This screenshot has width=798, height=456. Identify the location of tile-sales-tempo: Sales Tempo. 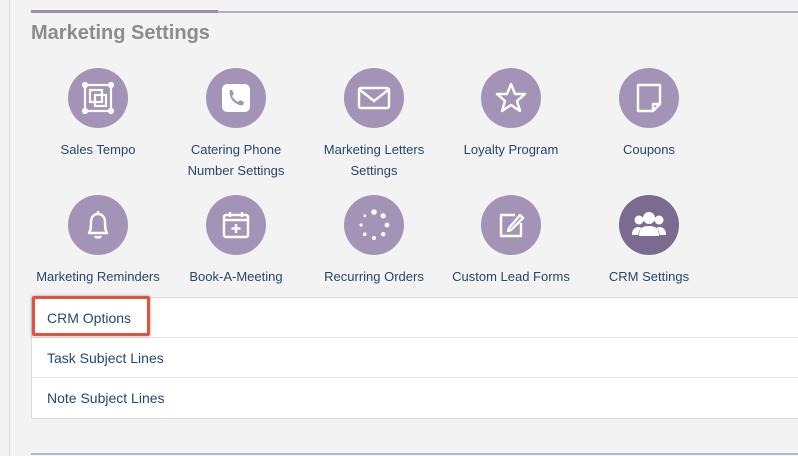
(98, 114).